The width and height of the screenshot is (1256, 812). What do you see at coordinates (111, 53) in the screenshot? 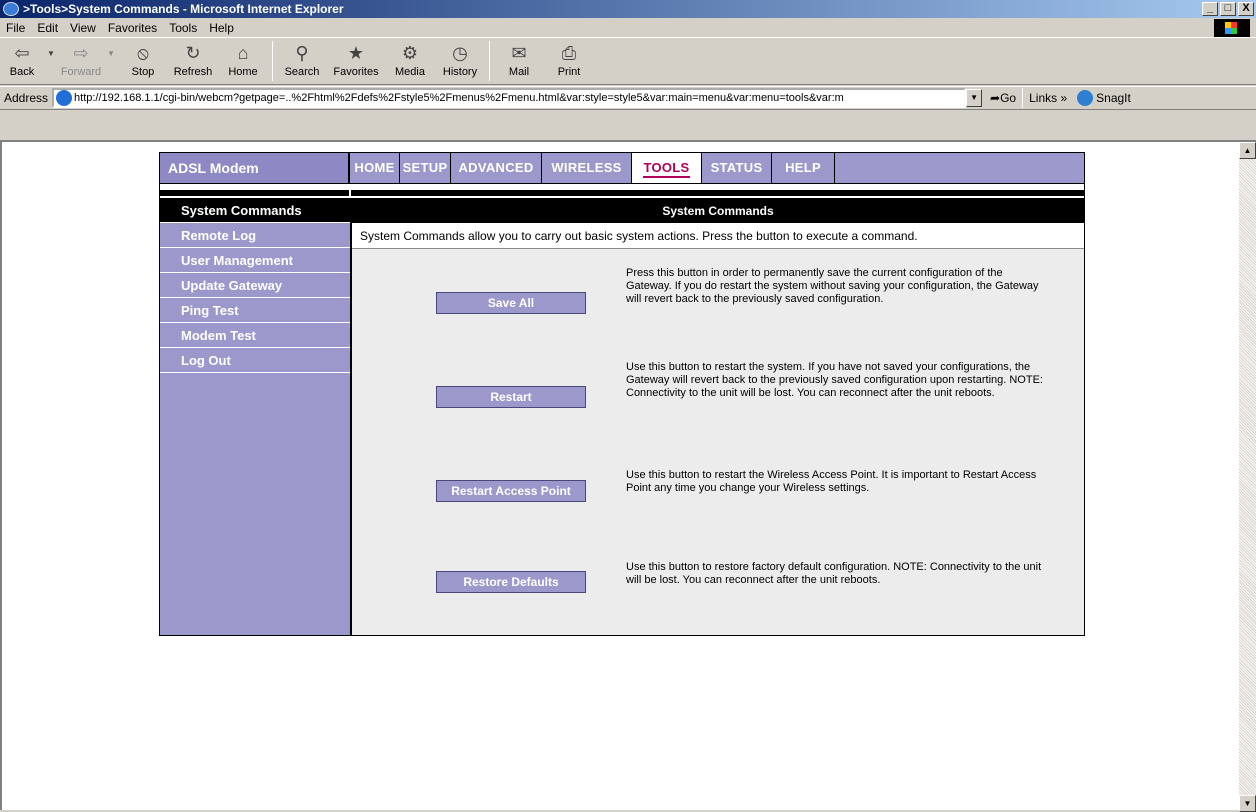
I see `forward-dropdown: ▼` at bounding box center [111, 53].